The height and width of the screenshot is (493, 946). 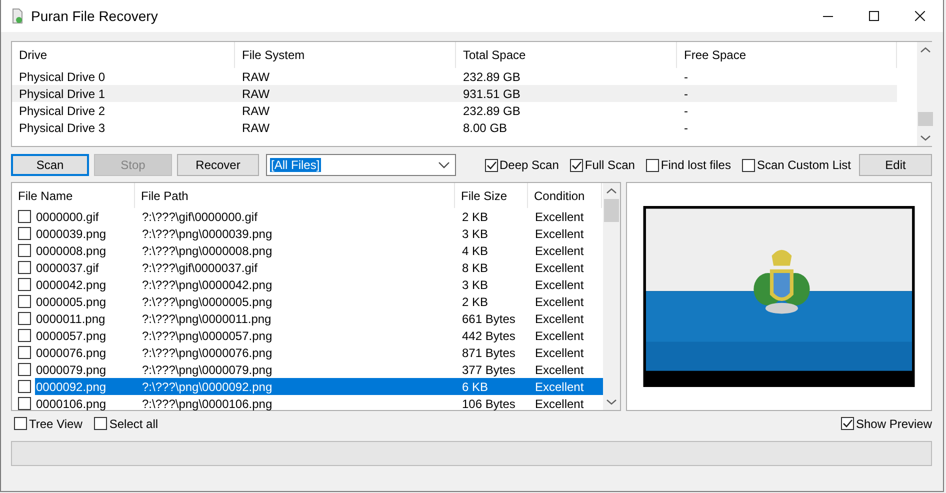 I want to click on table-cell-text: ?:\???\gif\0000000.gif, so click(x=199, y=217).